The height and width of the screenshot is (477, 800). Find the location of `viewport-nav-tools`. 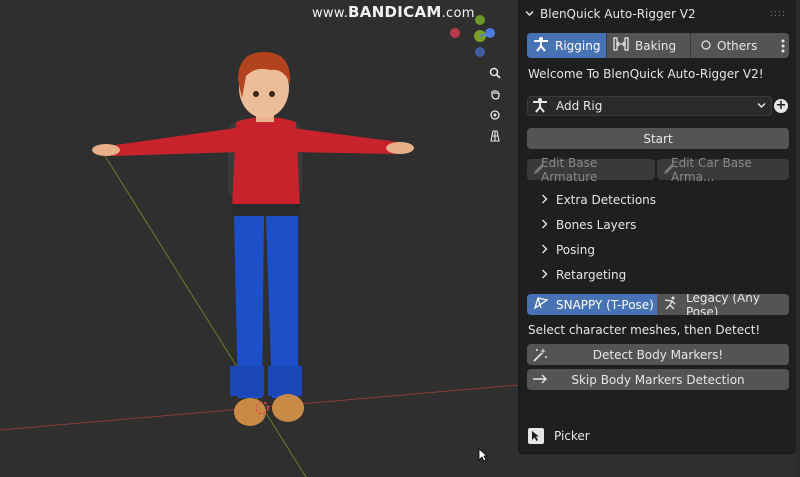

viewport-nav-tools is located at coordinates (496, 106).